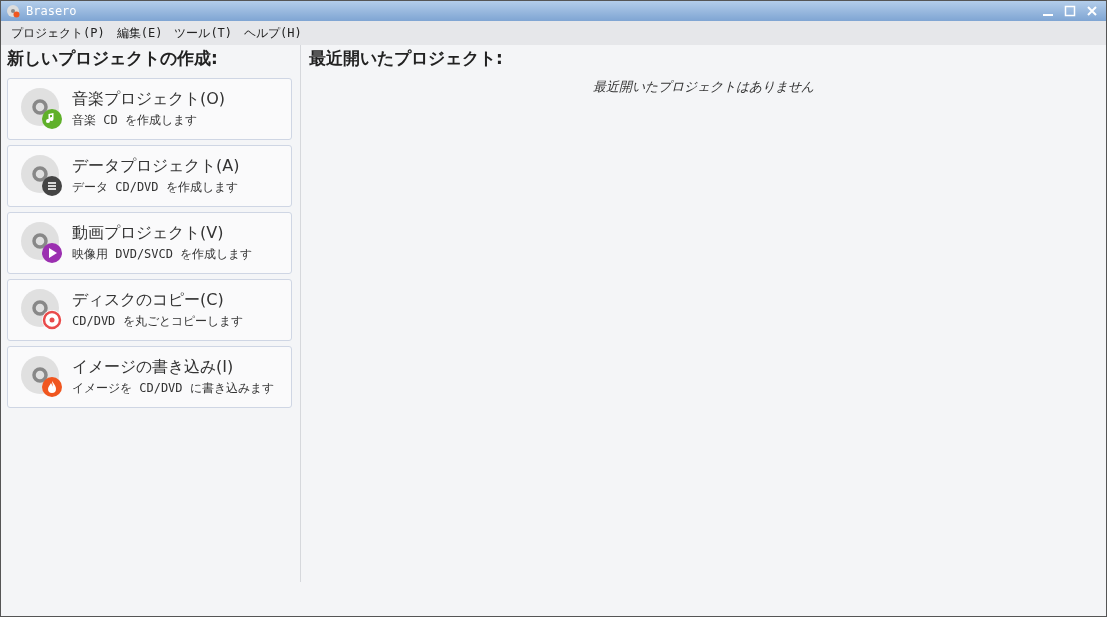 The width and height of the screenshot is (1107, 617). I want to click on project-button: 動画プロジェクト(V) 映像用 DVD/SVCD を作成します, so click(149, 243).